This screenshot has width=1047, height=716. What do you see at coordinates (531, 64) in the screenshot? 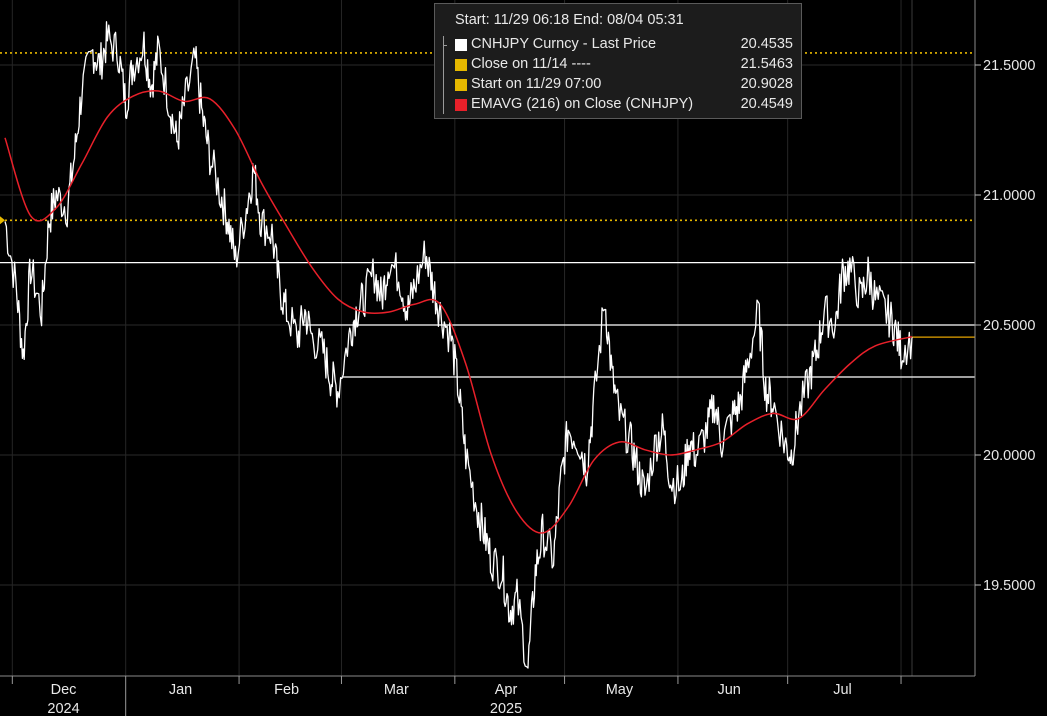
I see `legend-item-label: Close on 11/14 ----` at bounding box center [531, 64].